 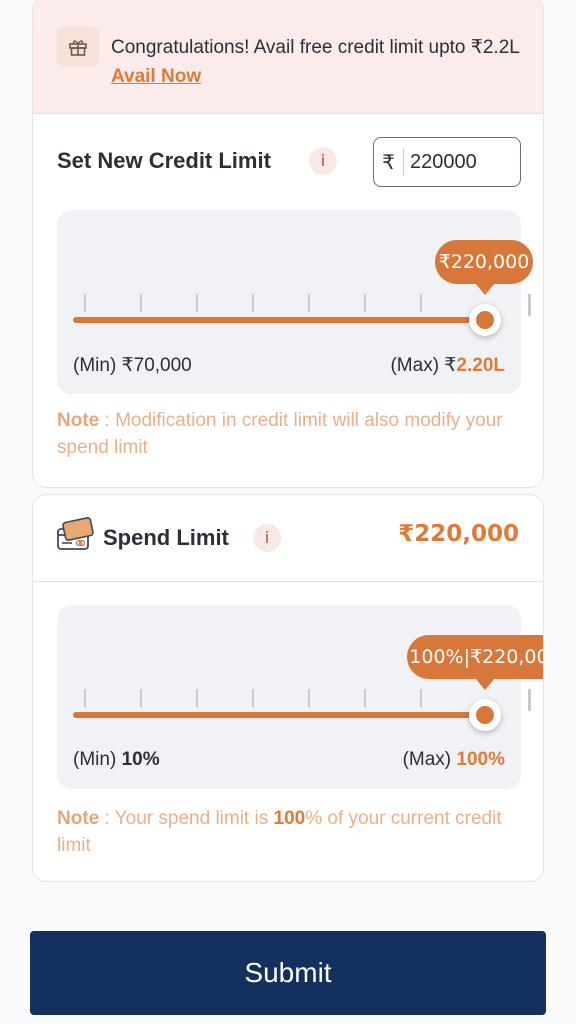 What do you see at coordinates (156, 76) in the screenshot?
I see `avail-now-link: Avail Now` at bounding box center [156, 76].